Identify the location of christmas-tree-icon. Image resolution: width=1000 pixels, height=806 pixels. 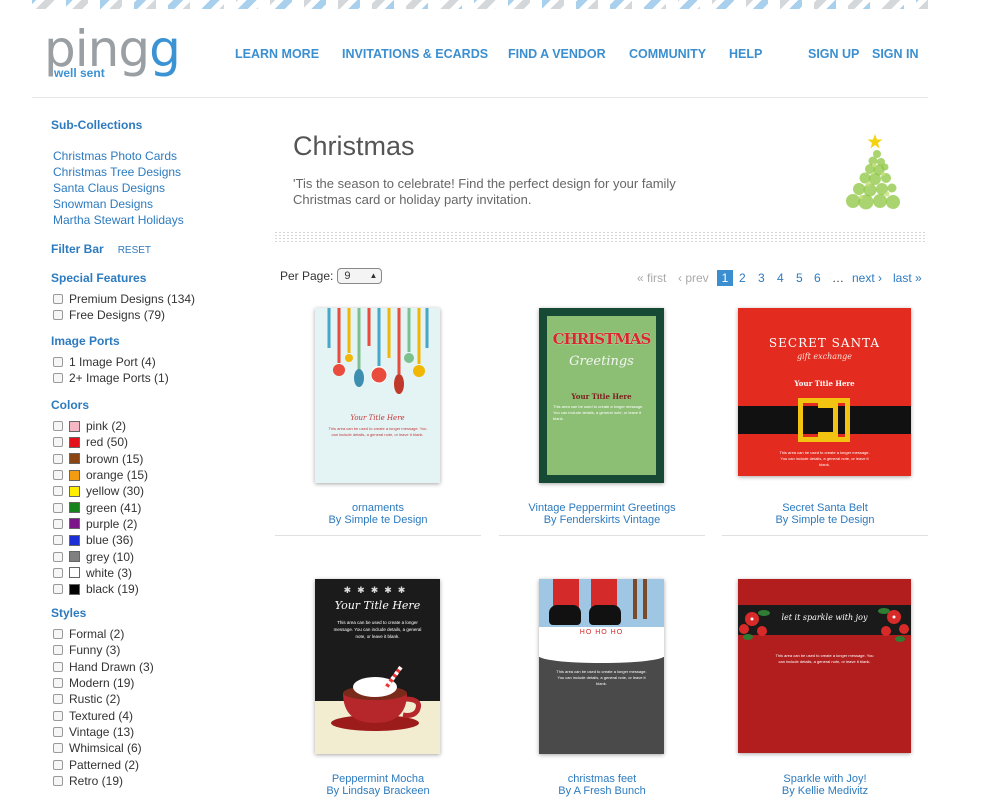
(873, 172).